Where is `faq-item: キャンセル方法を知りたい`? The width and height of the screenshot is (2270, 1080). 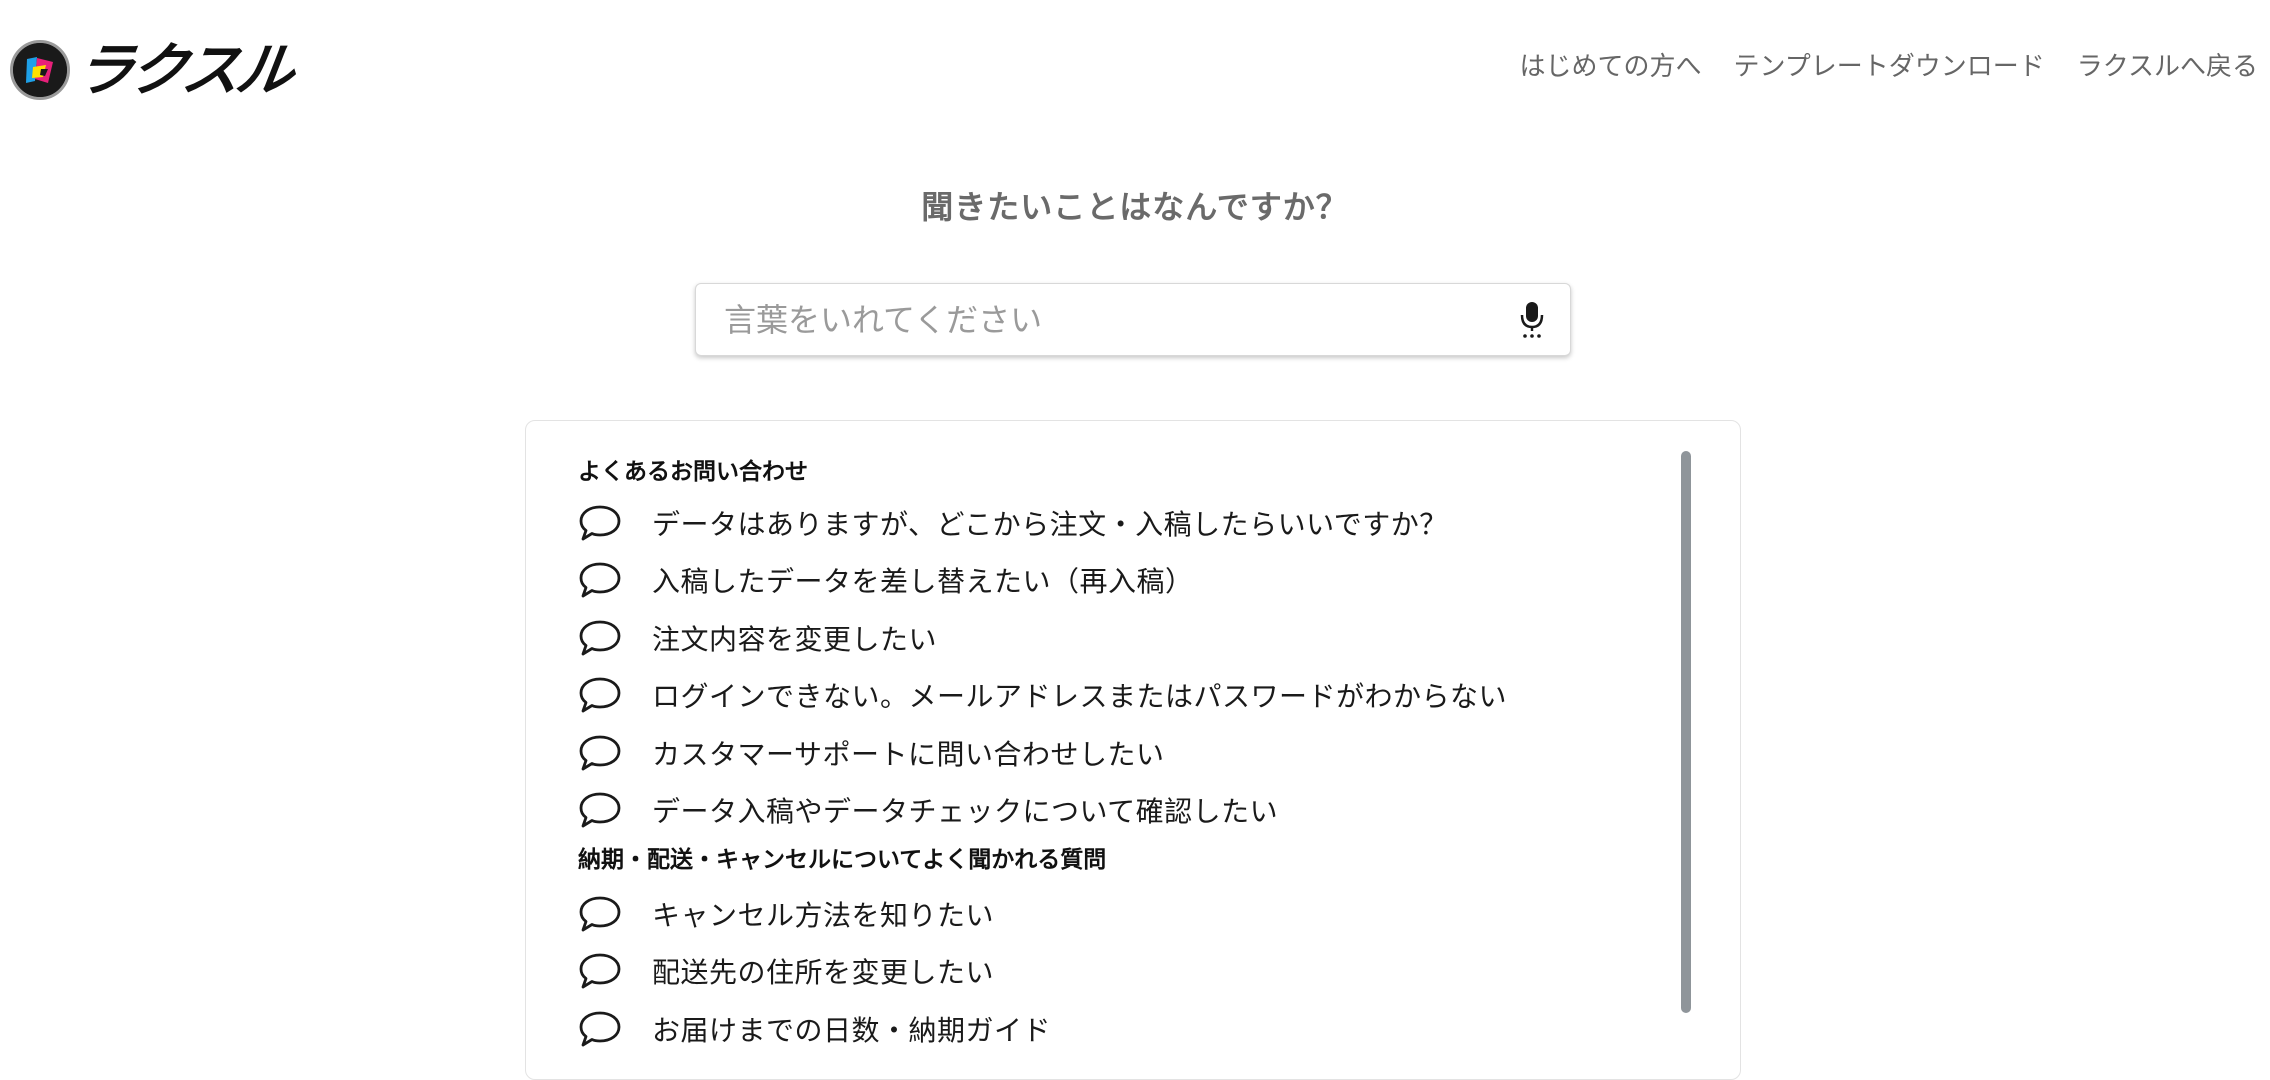
faq-item: キャンセル方法を知りたい is located at coordinates (1098, 914).